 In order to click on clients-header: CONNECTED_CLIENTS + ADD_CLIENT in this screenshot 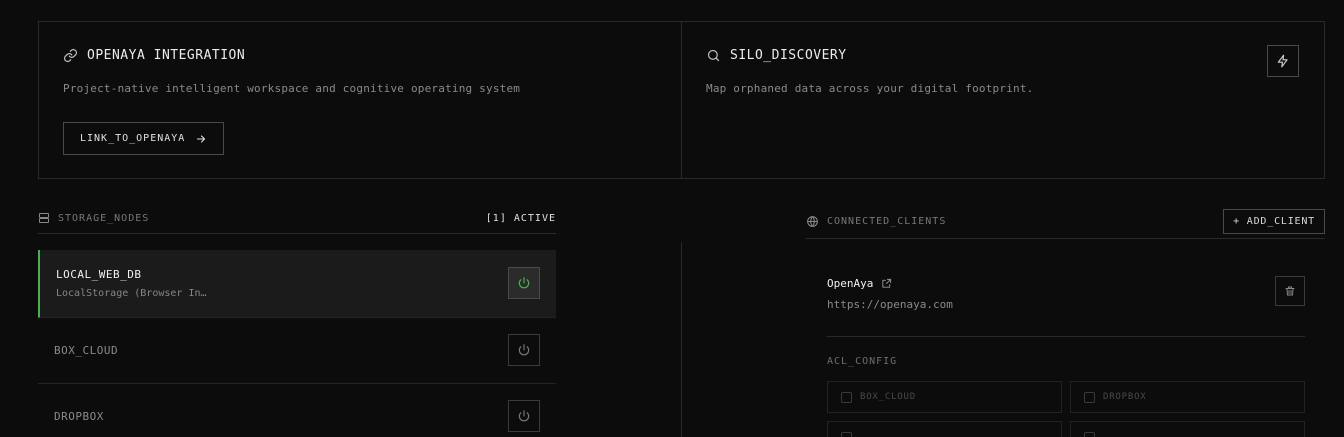, I will do `click(1065, 221)`.